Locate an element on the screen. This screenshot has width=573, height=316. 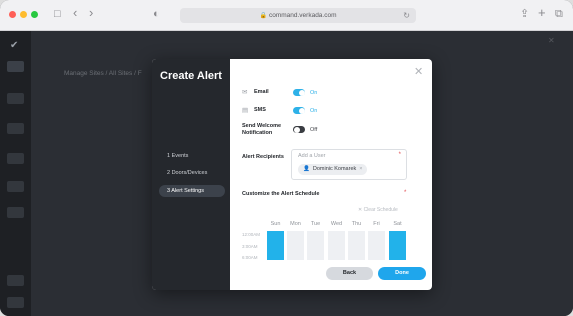
time-label: 3:00AM is located at coordinates (250, 246).